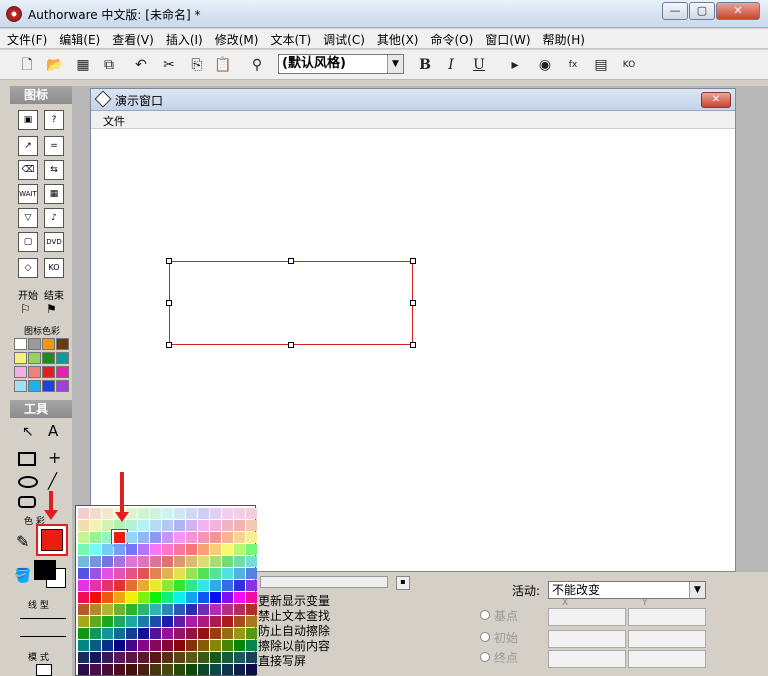  Describe the element at coordinates (479, 65) in the screenshot. I see `underline-button: U` at that location.